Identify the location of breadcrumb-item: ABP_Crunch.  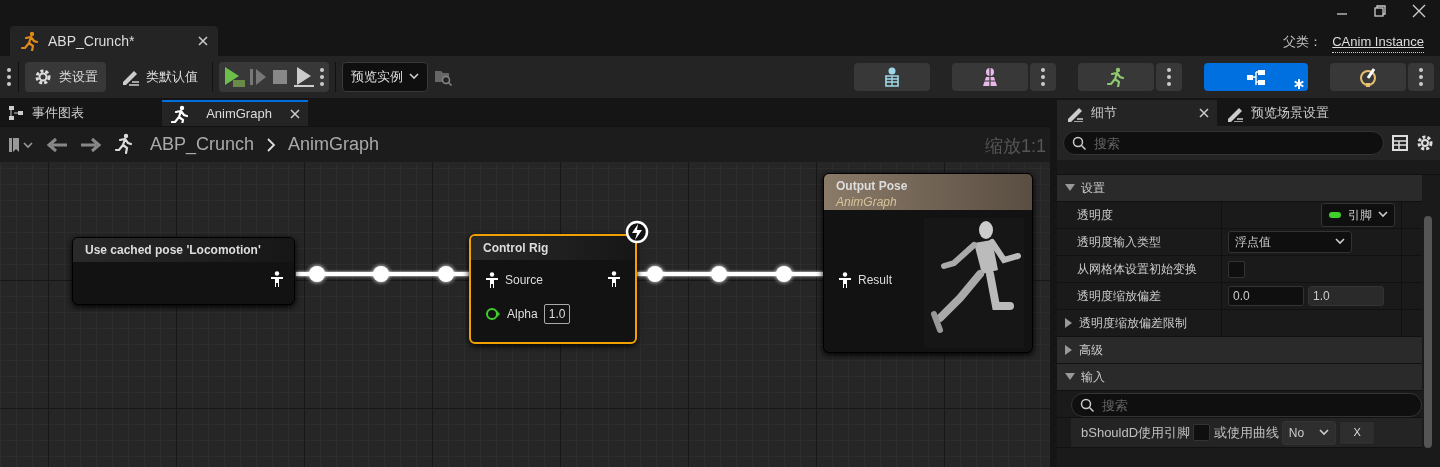
(202, 144).